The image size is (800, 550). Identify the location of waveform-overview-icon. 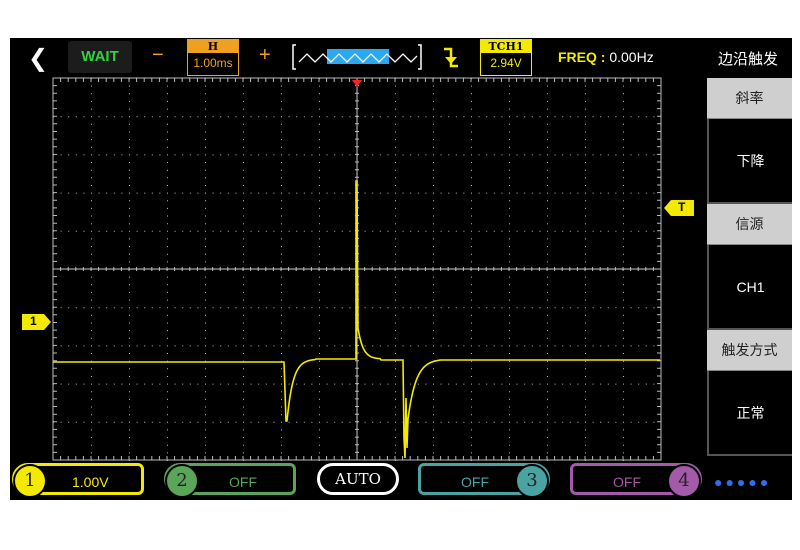
(357, 57).